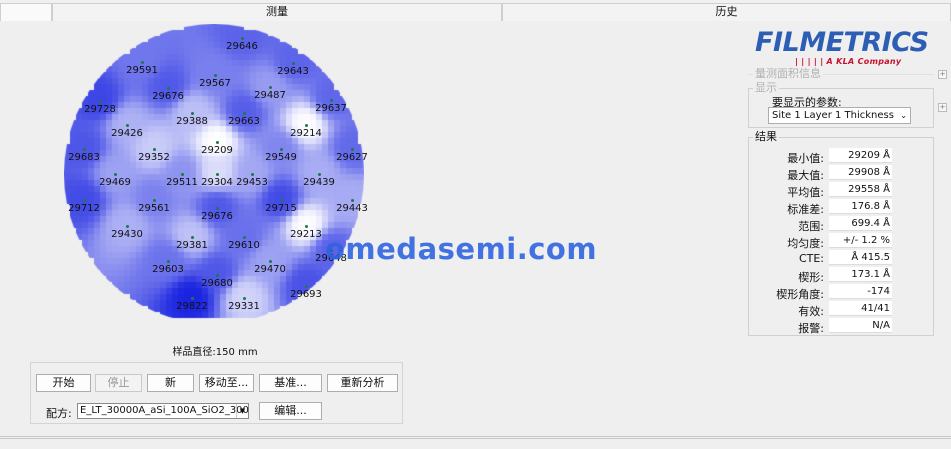 The height and width of the screenshot is (449, 951). I want to click on site-value: 29381, so click(192, 245).